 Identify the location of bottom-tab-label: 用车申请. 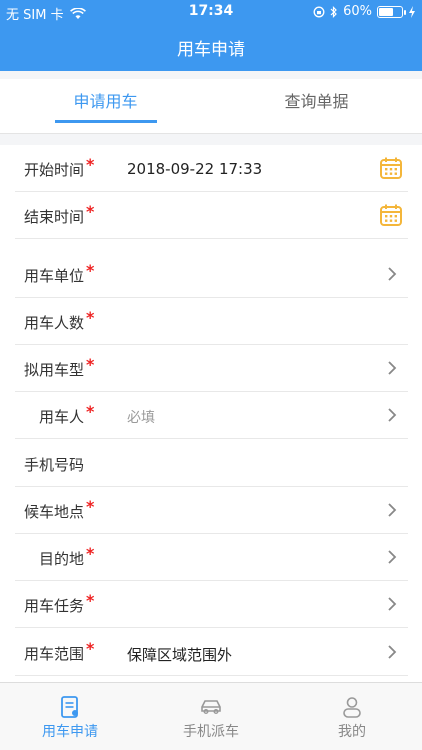
(70, 732).